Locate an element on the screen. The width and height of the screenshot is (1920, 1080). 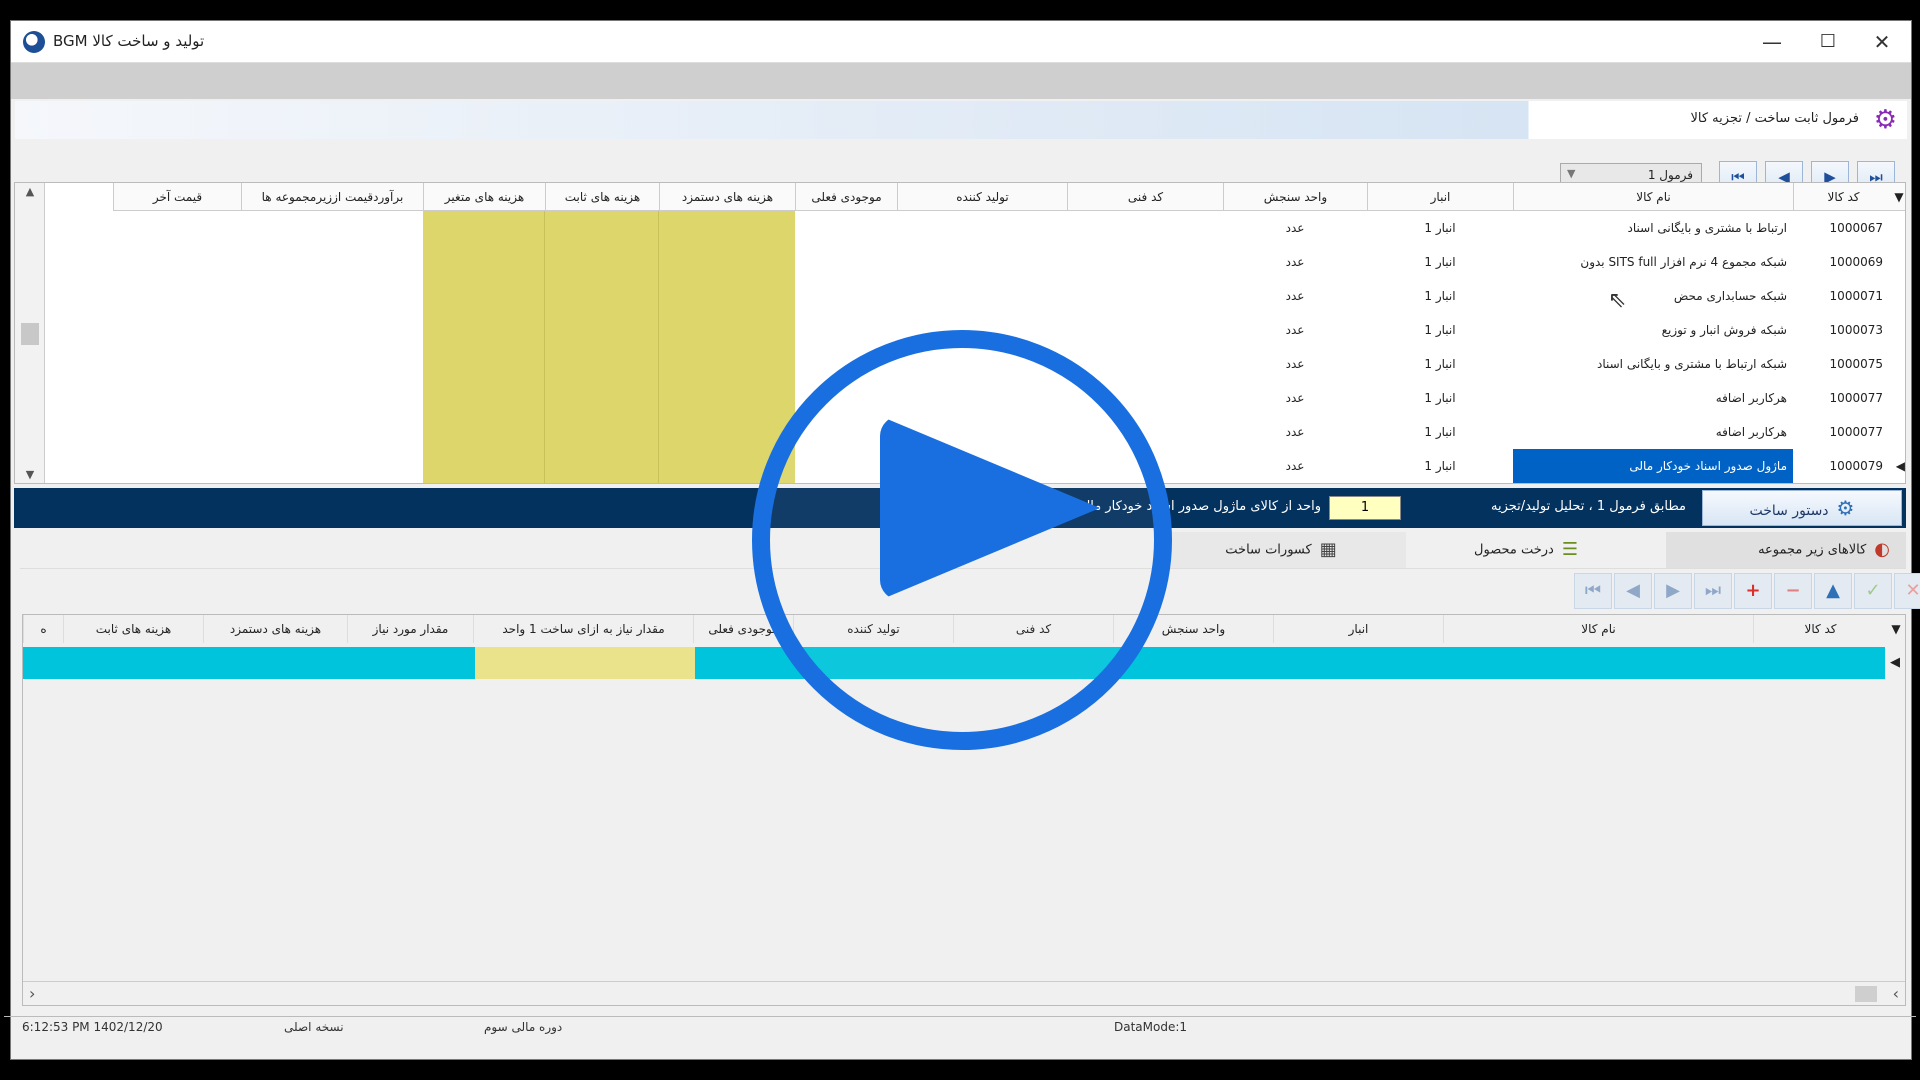
detail-prev-button: ◀ is located at coordinates (1633, 591).